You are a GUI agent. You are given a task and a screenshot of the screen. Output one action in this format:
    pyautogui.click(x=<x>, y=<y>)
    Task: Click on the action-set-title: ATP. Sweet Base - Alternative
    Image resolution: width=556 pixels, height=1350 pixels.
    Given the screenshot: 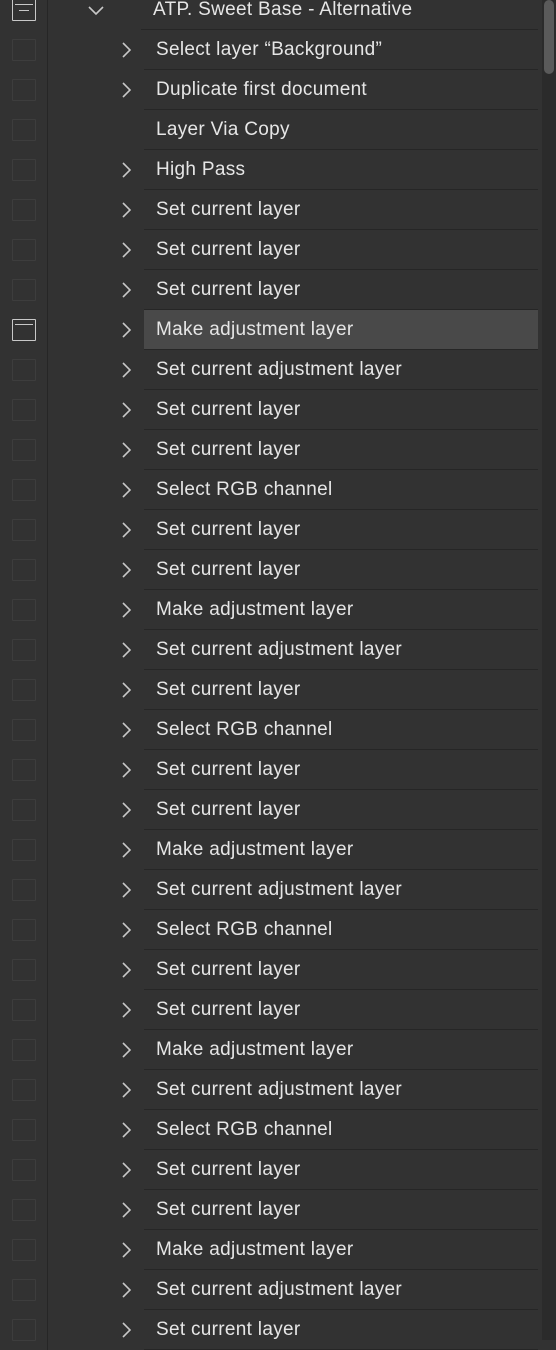 What is the action you would take?
    pyautogui.click(x=339, y=15)
    